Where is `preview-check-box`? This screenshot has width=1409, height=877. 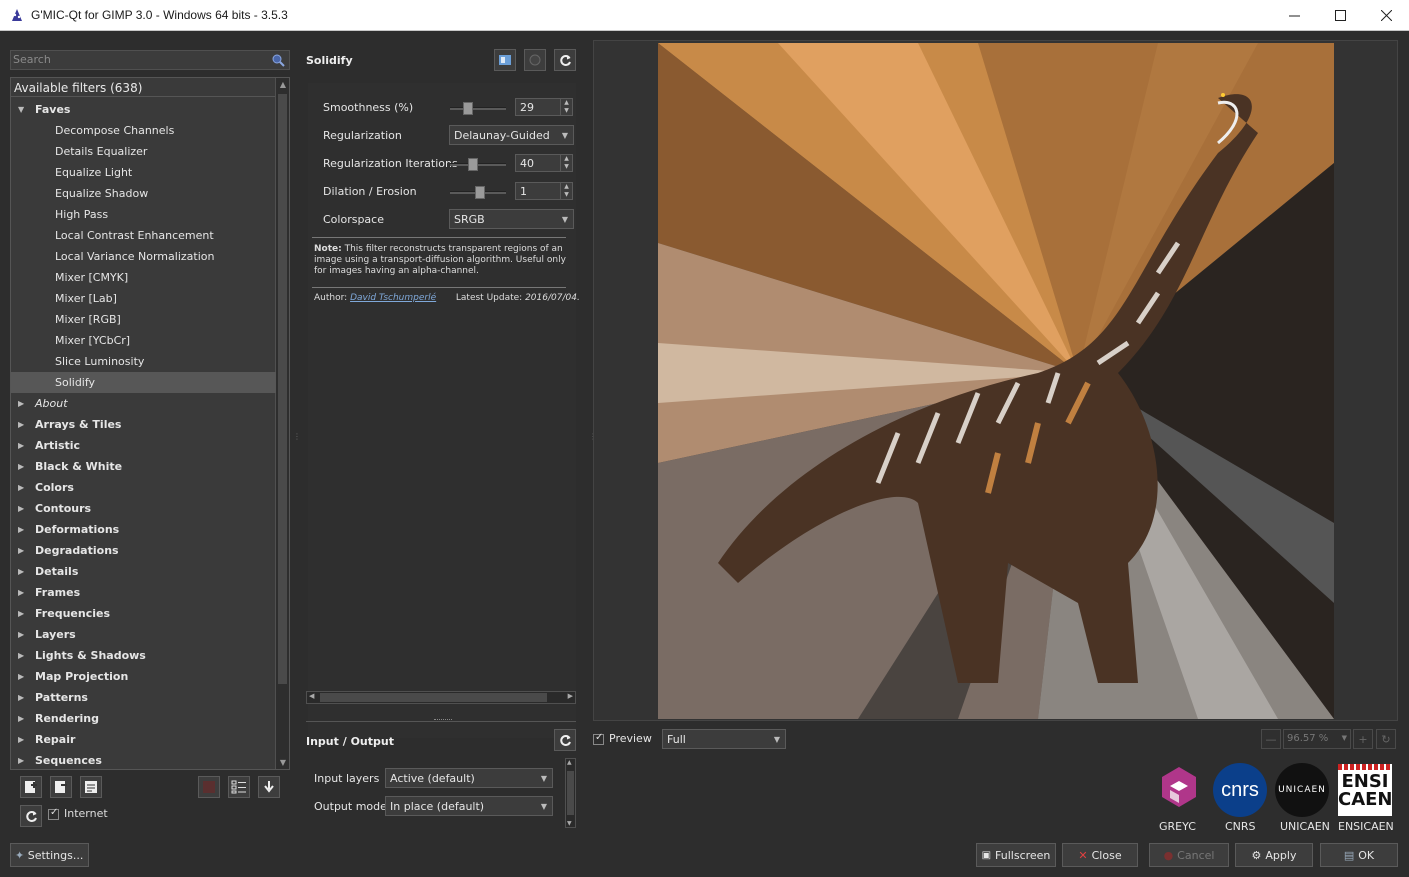 preview-check-box is located at coordinates (598, 738).